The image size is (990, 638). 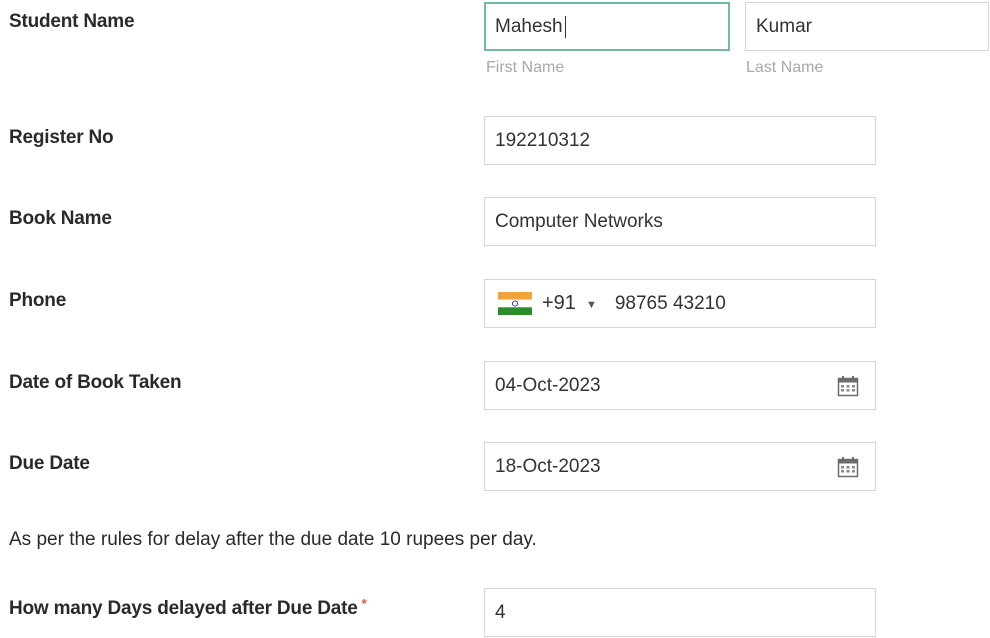 What do you see at coordinates (565, 26) in the screenshot?
I see `text-caret` at bounding box center [565, 26].